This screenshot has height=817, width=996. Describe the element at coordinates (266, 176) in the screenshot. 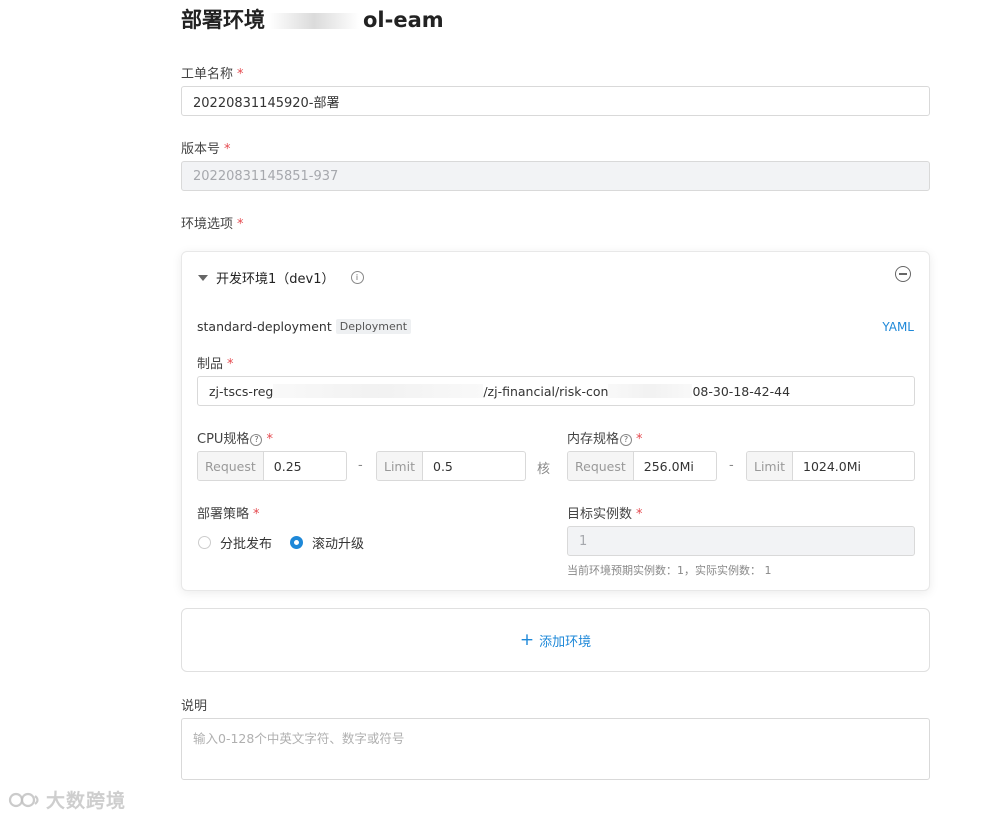

I see `version-value: 20220831145851-937` at that location.